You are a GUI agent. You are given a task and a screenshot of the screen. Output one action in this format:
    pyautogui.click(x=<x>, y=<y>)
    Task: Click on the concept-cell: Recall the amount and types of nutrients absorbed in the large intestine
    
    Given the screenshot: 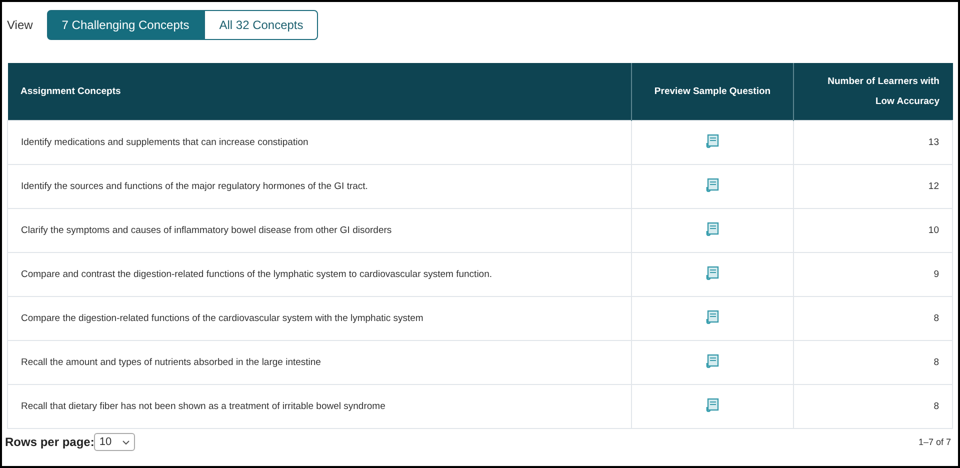 What is the action you would take?
    pyautogui.click(x=320, y=362)
    